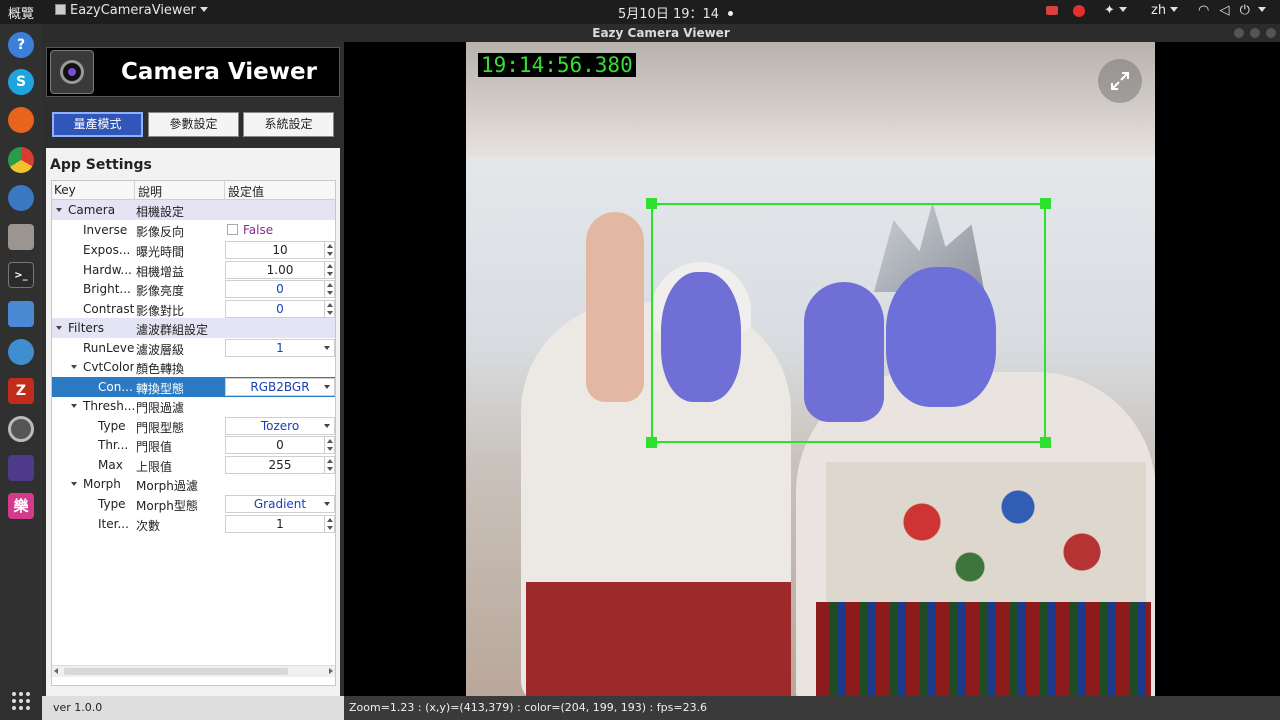  What do you see at coordinates (21, 429) in the screenshot?
I see `disc-icon` at bounding box center [21, 429].